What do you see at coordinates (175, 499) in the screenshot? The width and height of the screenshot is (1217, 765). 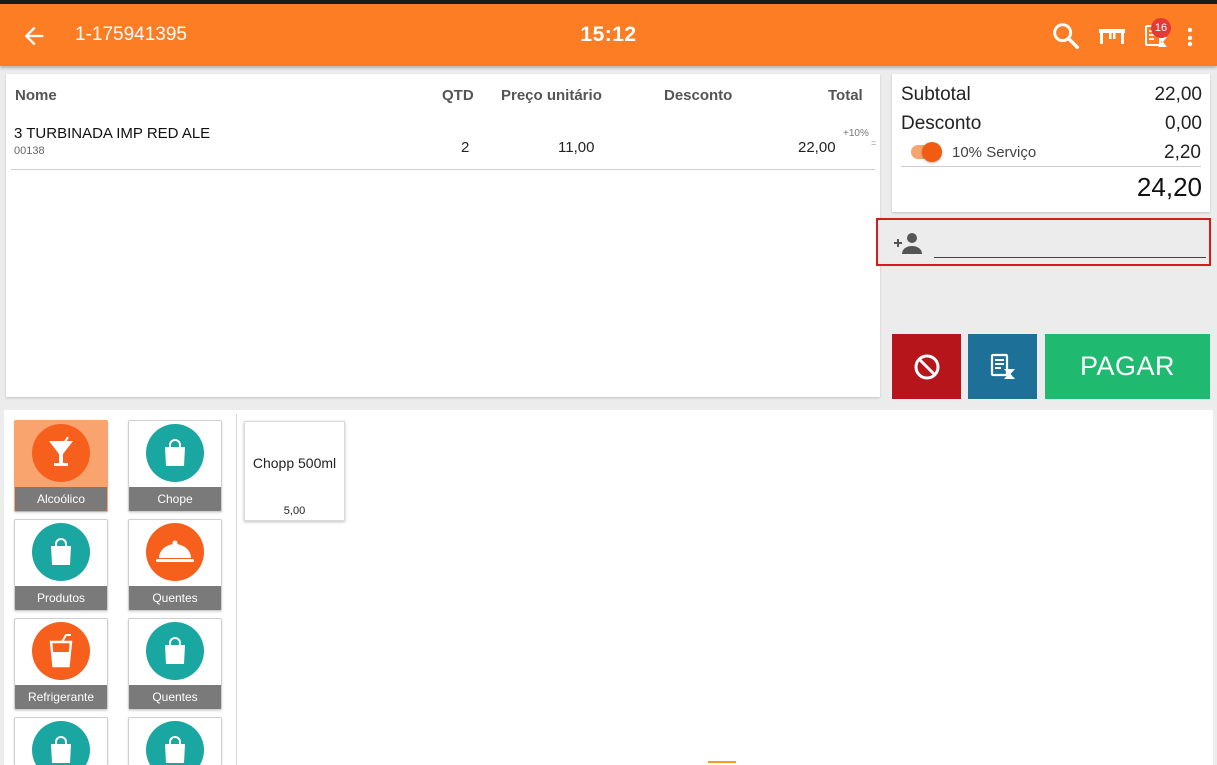 I see `category-label: Chope` at bounding box center [175, 499].